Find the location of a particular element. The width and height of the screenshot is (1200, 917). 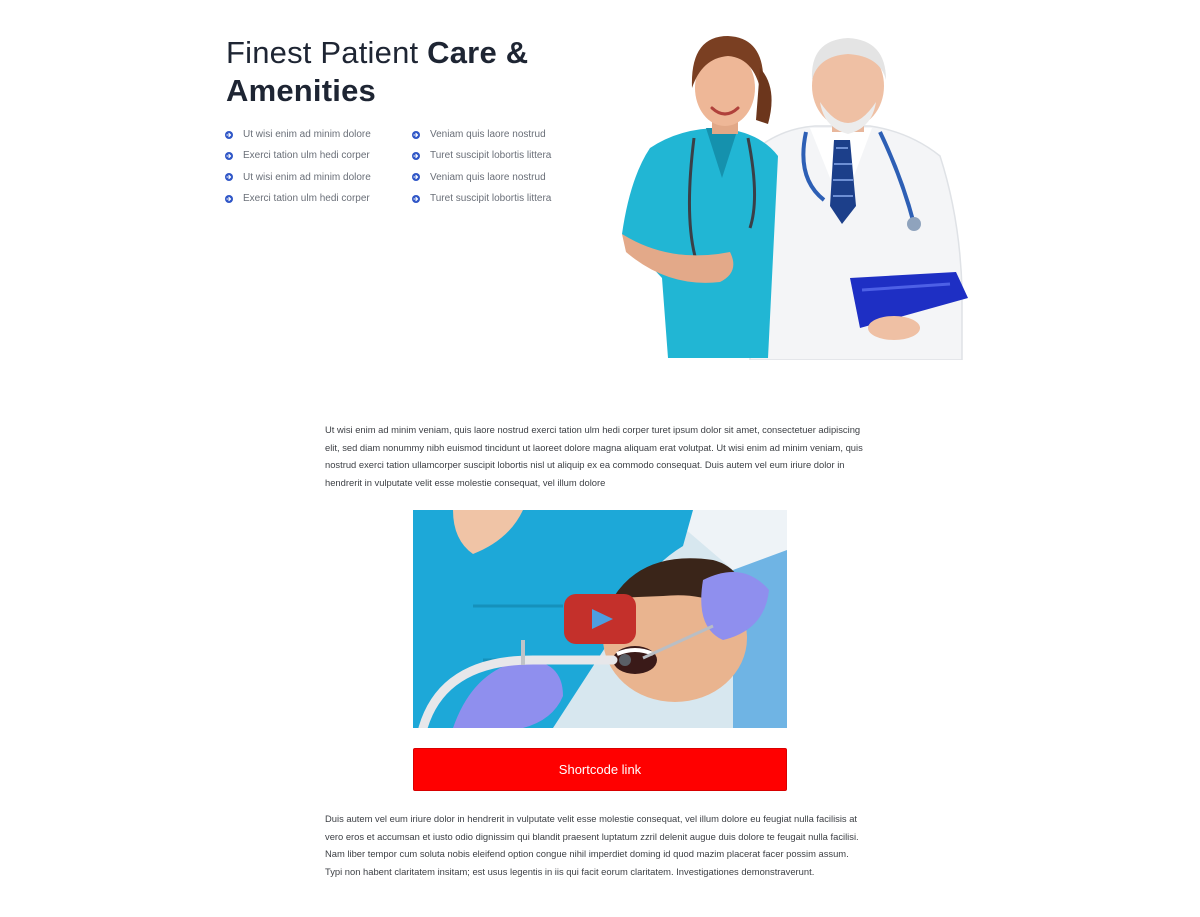

doctors-image is located at coordinates (795, 198).